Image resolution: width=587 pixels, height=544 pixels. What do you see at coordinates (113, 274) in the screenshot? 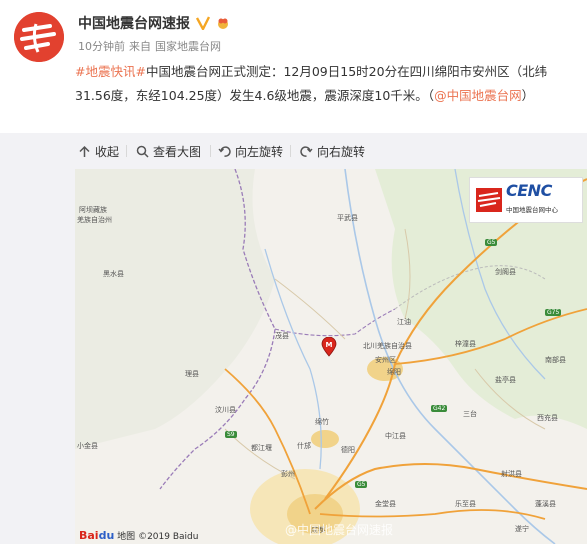
I see `map-label-heishui: 黑水县` at bounding box center [113, 274].